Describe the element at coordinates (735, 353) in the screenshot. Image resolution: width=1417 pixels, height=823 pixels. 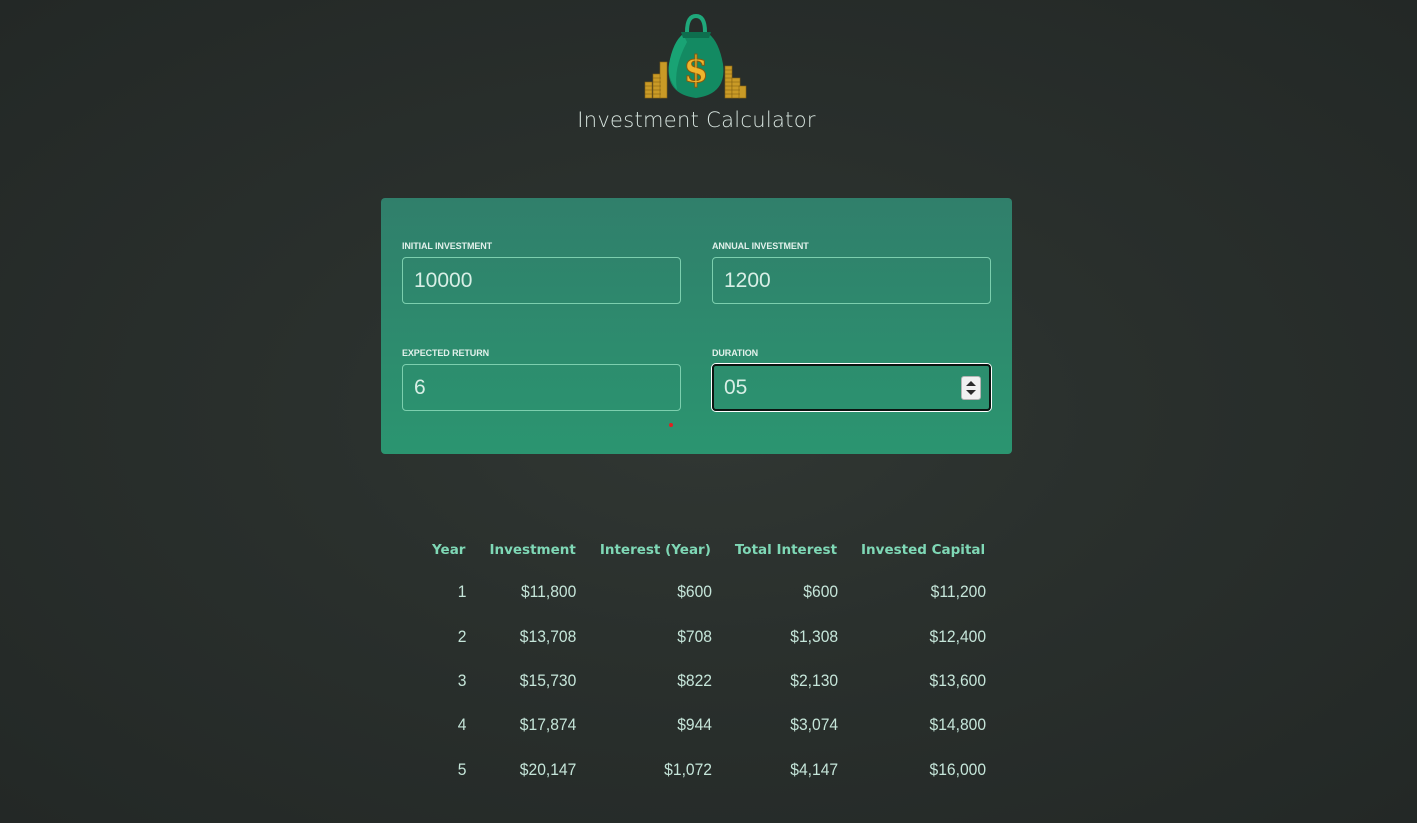
I see `duration-label: Duration` at that location.